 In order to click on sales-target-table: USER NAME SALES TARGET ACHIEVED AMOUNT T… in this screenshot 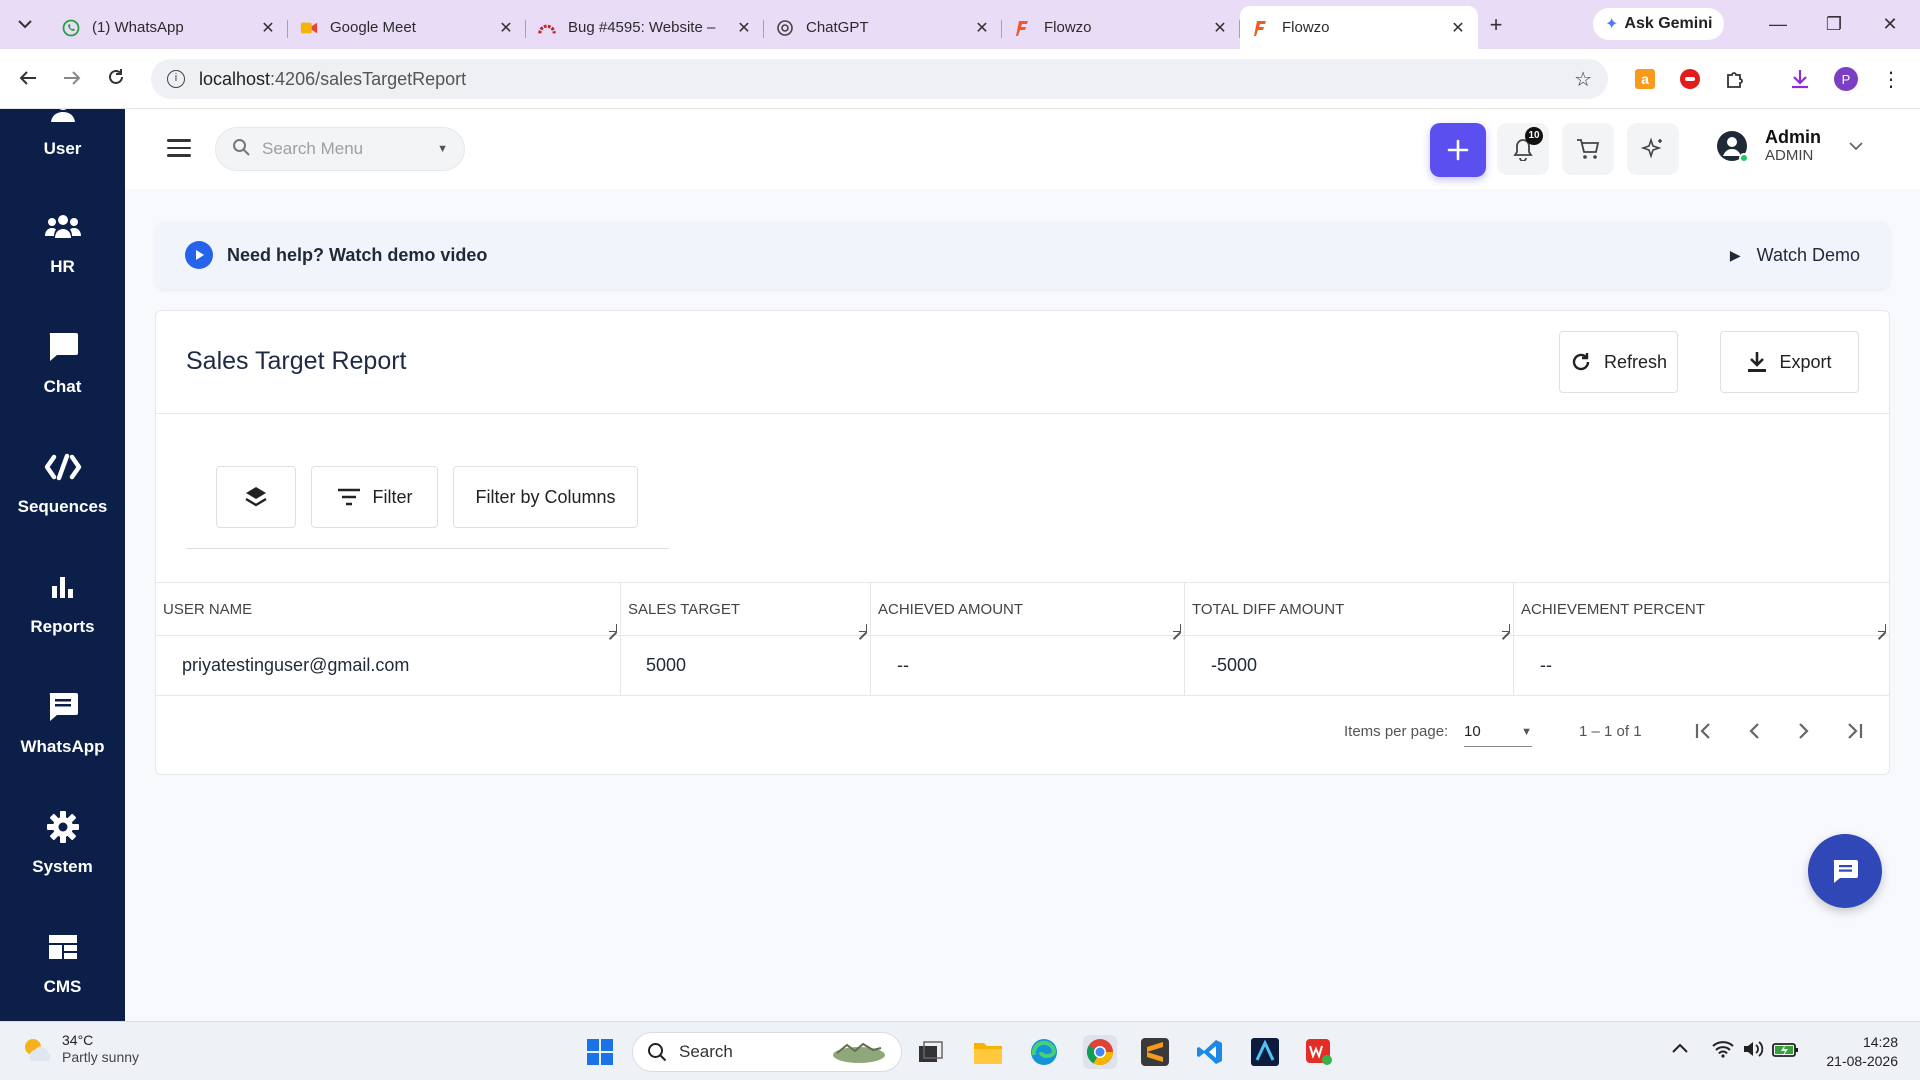, I will do `click(1022, 639)`.